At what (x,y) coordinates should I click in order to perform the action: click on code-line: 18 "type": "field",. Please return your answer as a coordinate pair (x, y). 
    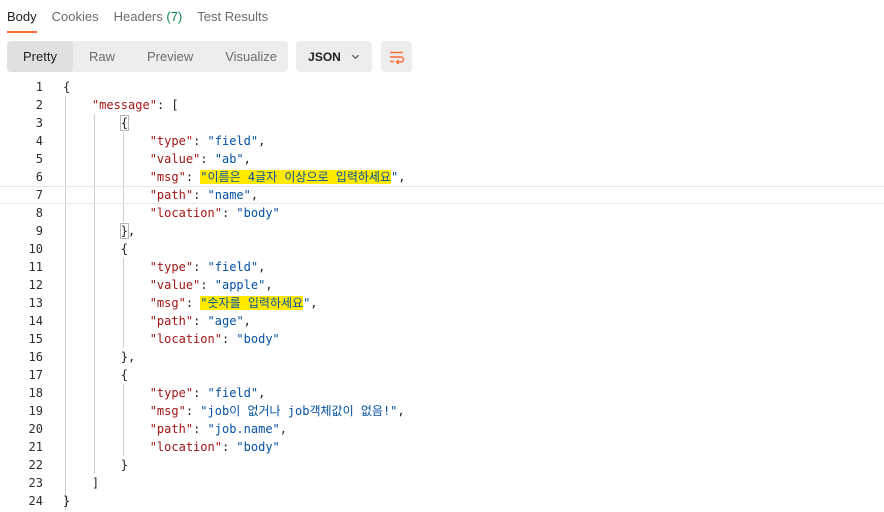
    Looking at the image, I should click on (442, 393).